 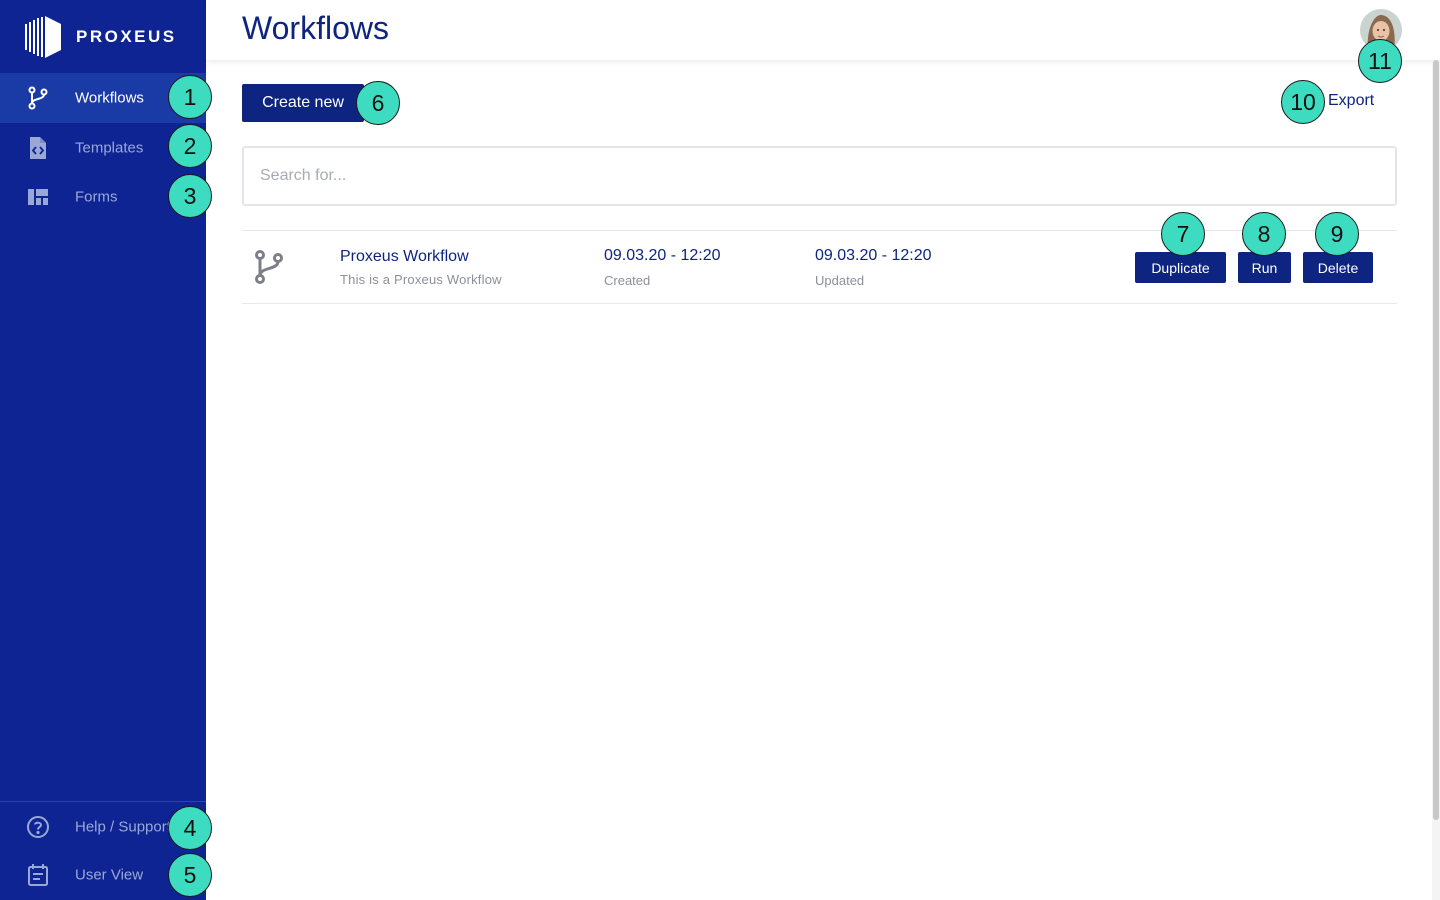 I want to click on page-scrollbar, so click(x=1436, y=480).